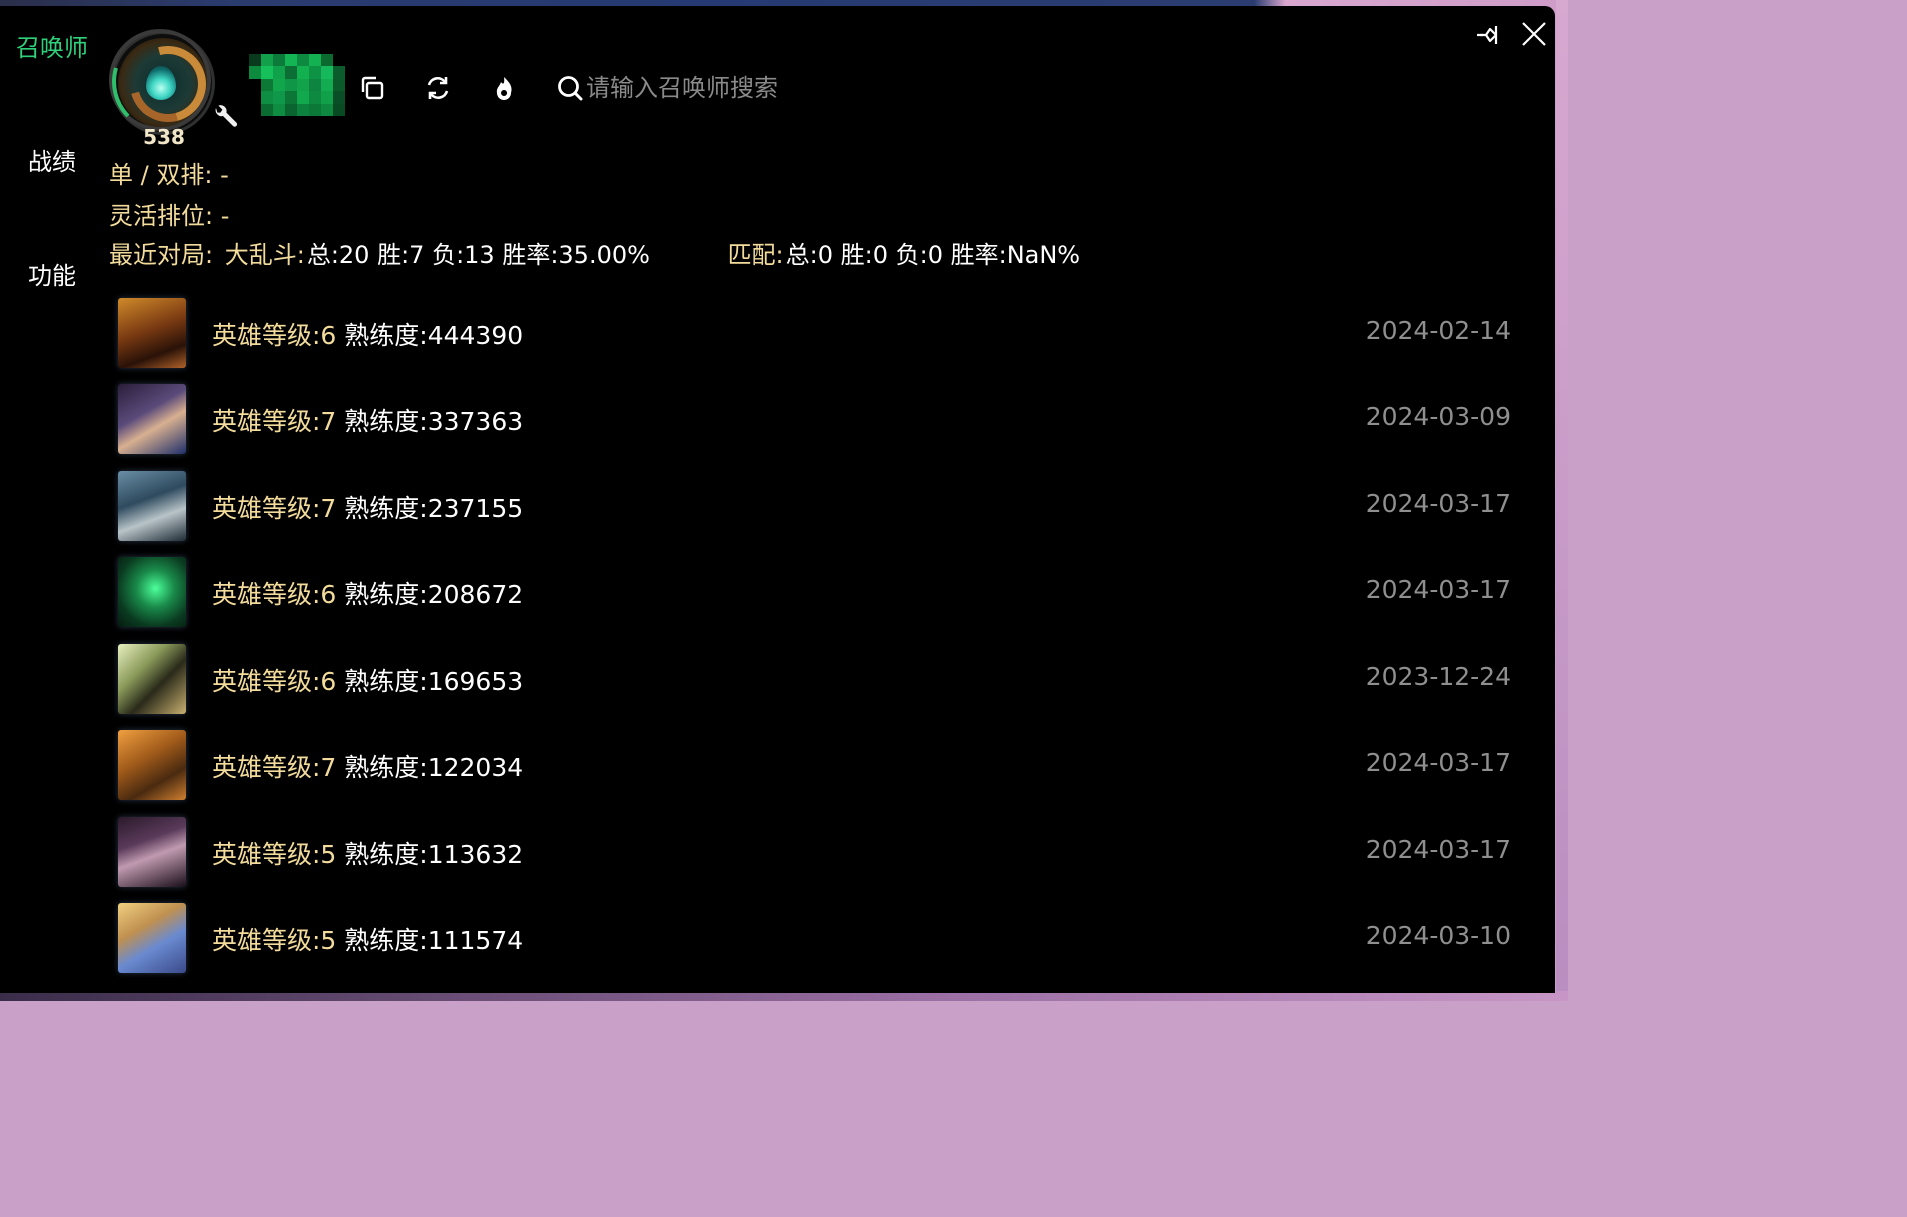 This screenshot has height=1217, width=1907. What do you see at coordinates (933, 255) in the screenshot?
I see `match-stats: 总:0 胜:0 负:0 胜率:NaN%` at bounding box center [933, 255].